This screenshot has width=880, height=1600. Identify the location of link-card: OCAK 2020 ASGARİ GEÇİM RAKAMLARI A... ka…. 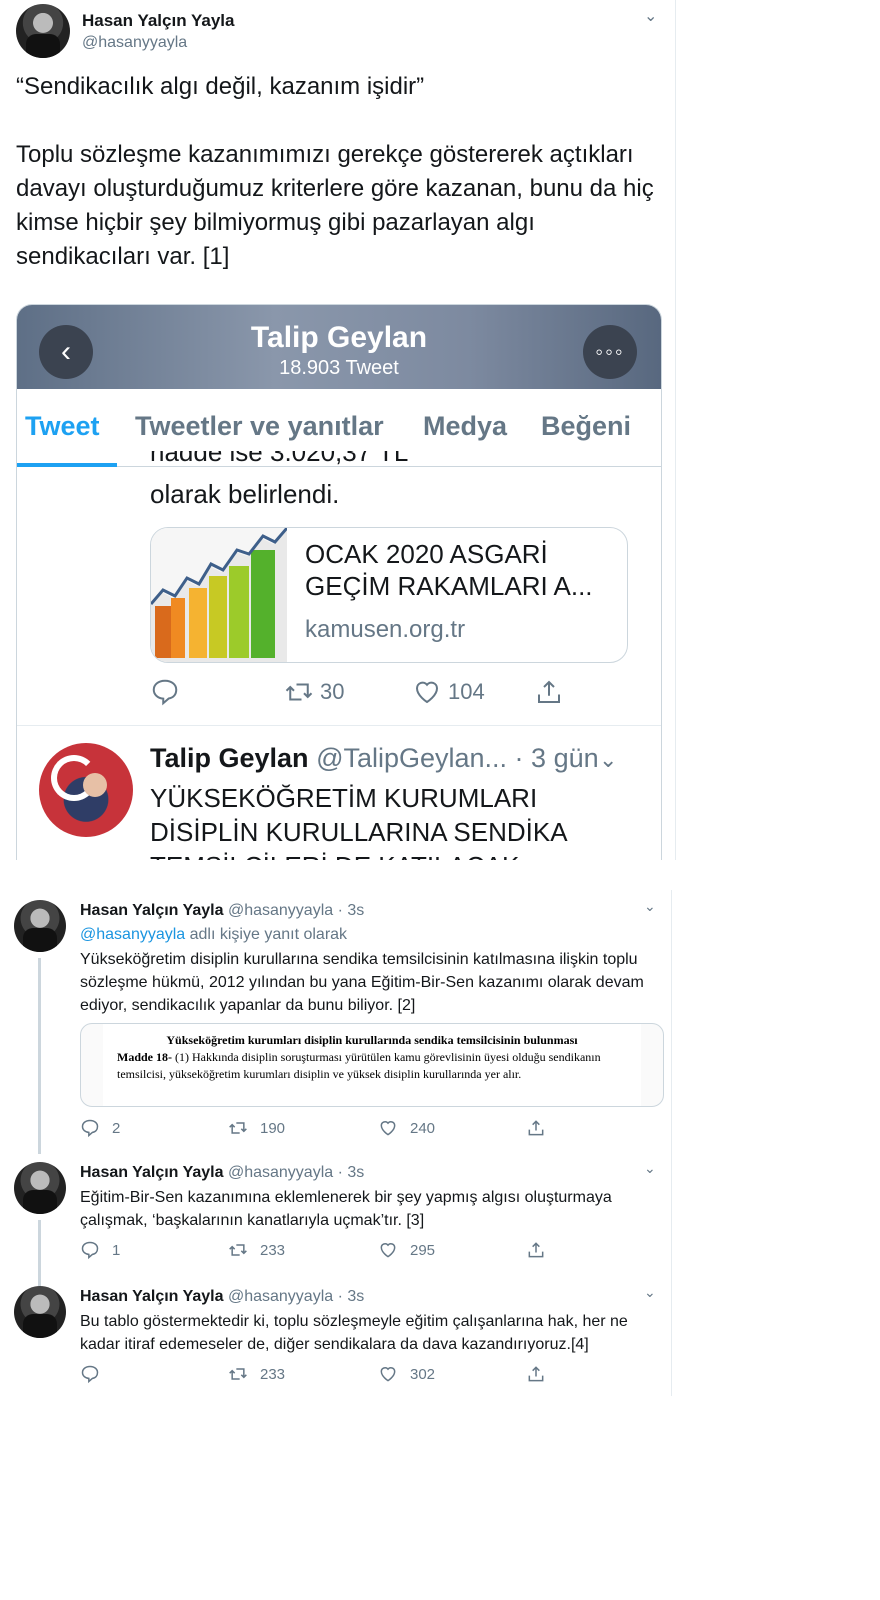
(389, 595).